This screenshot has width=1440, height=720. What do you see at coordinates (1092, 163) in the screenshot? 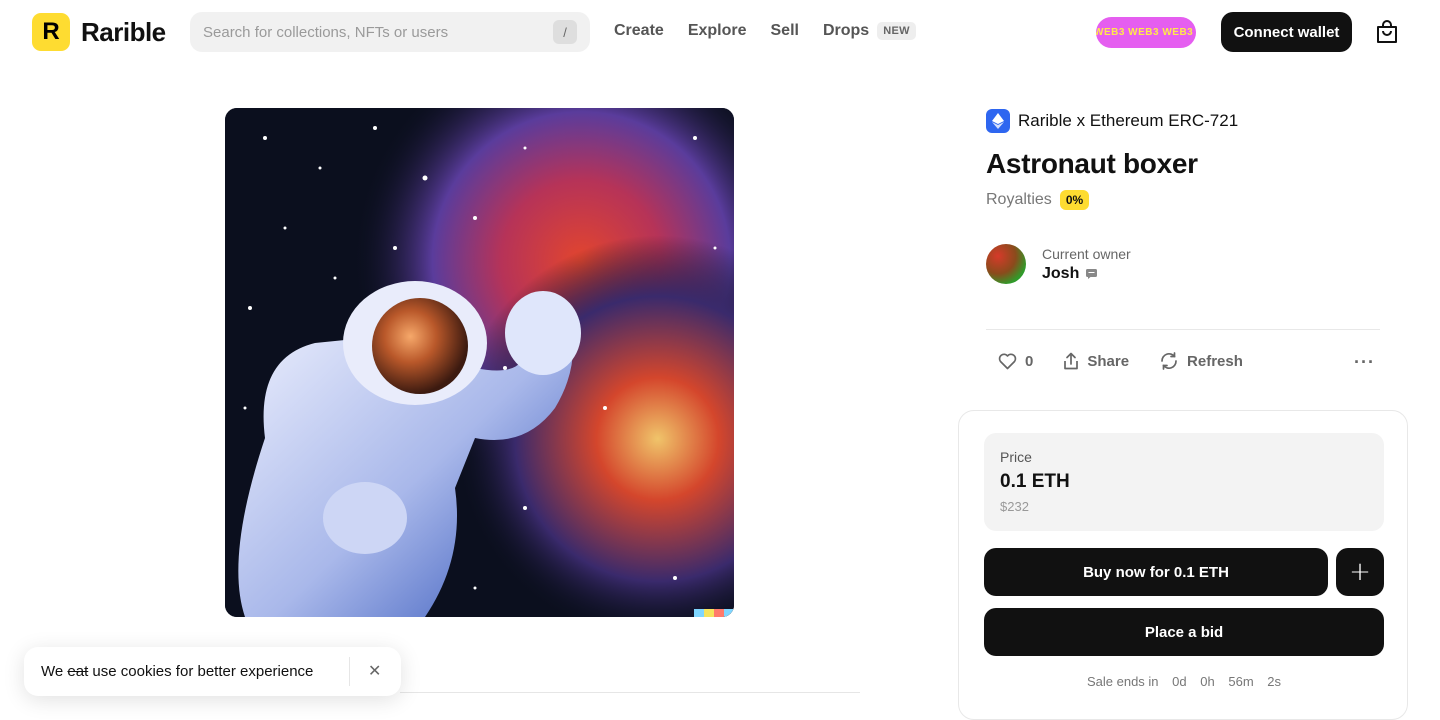
I see `nft-title: Astronaut boxer` at bounding box center [1092, 163].